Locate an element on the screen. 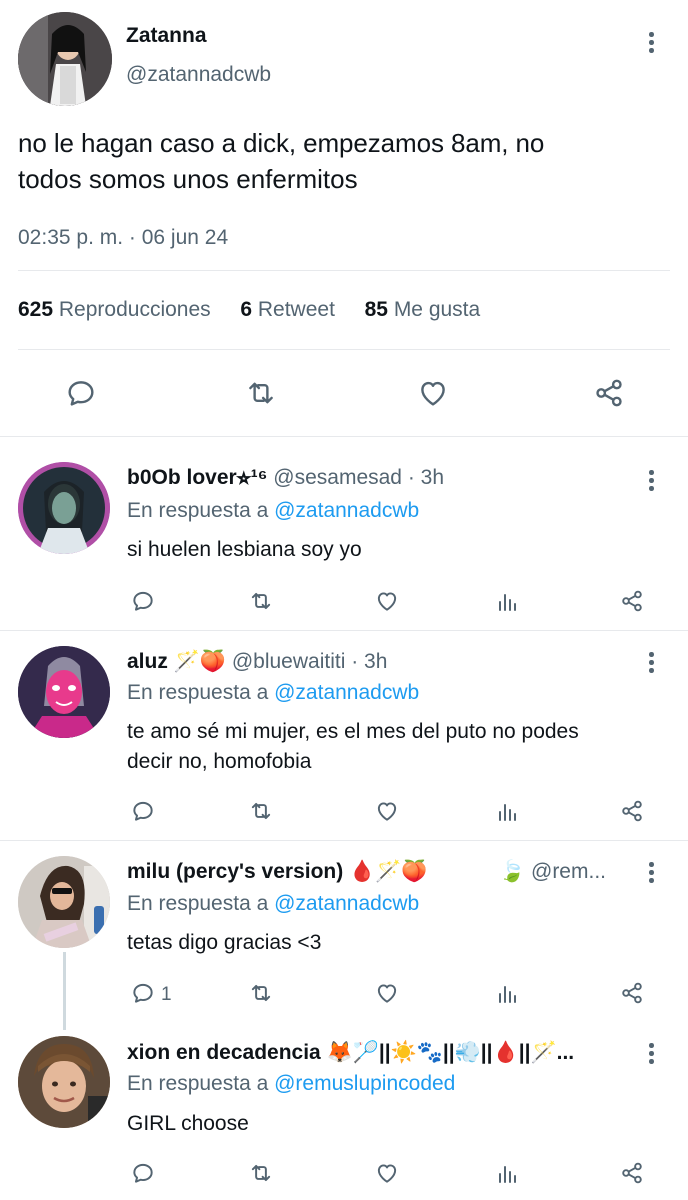  reply-header: aluz 🪄🍑 @bluewaititi · 3h is located at coordinates (257, 662).